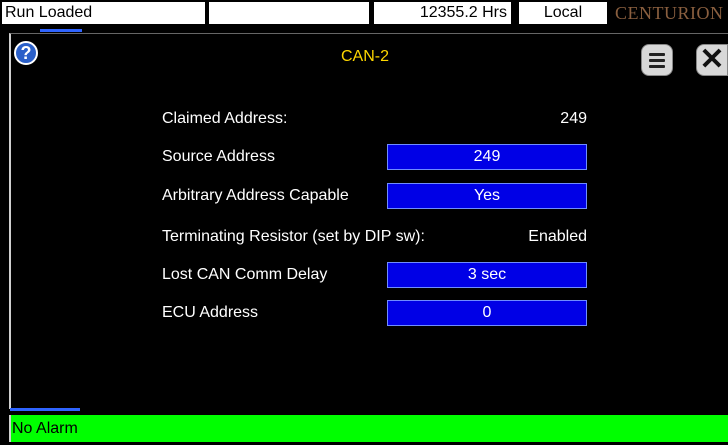 The image size is (728, 445). I want to click on alarm-status-text: No Alarm, so click(45, 428).